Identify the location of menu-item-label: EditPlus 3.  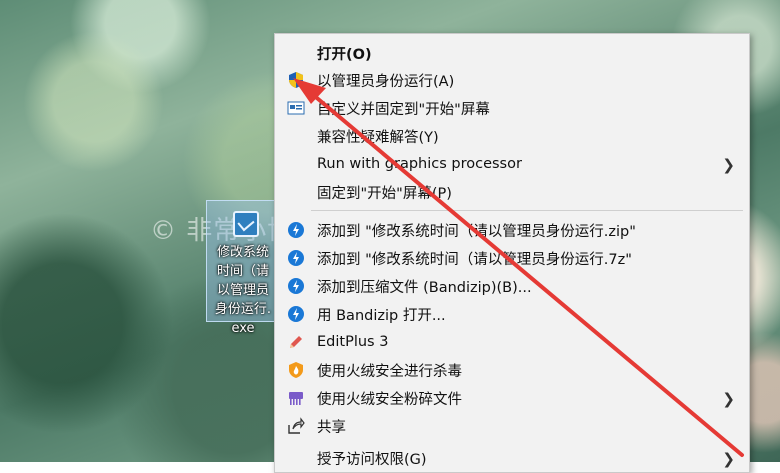
(353, 342).